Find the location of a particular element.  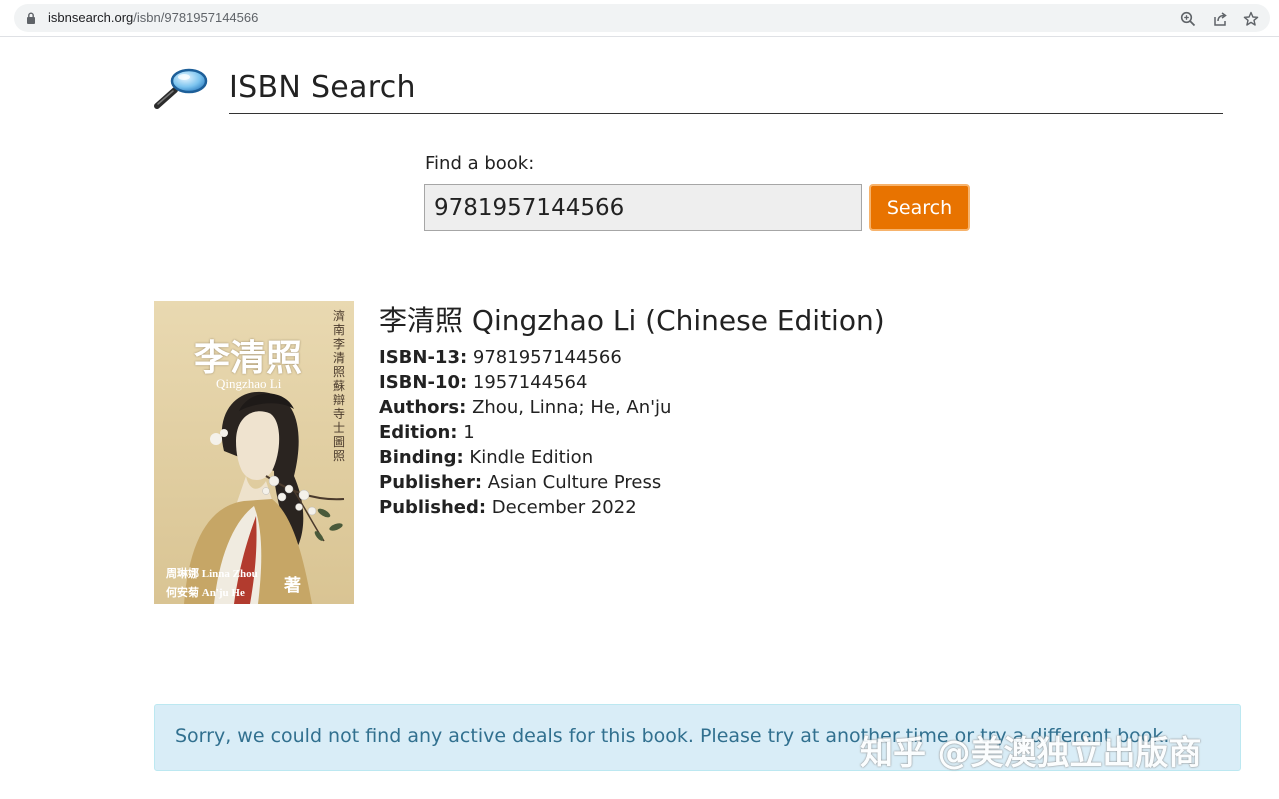

detail-authors: Authors: Zhou, Linna; He, An'ju is located at coordinates (525, 407).